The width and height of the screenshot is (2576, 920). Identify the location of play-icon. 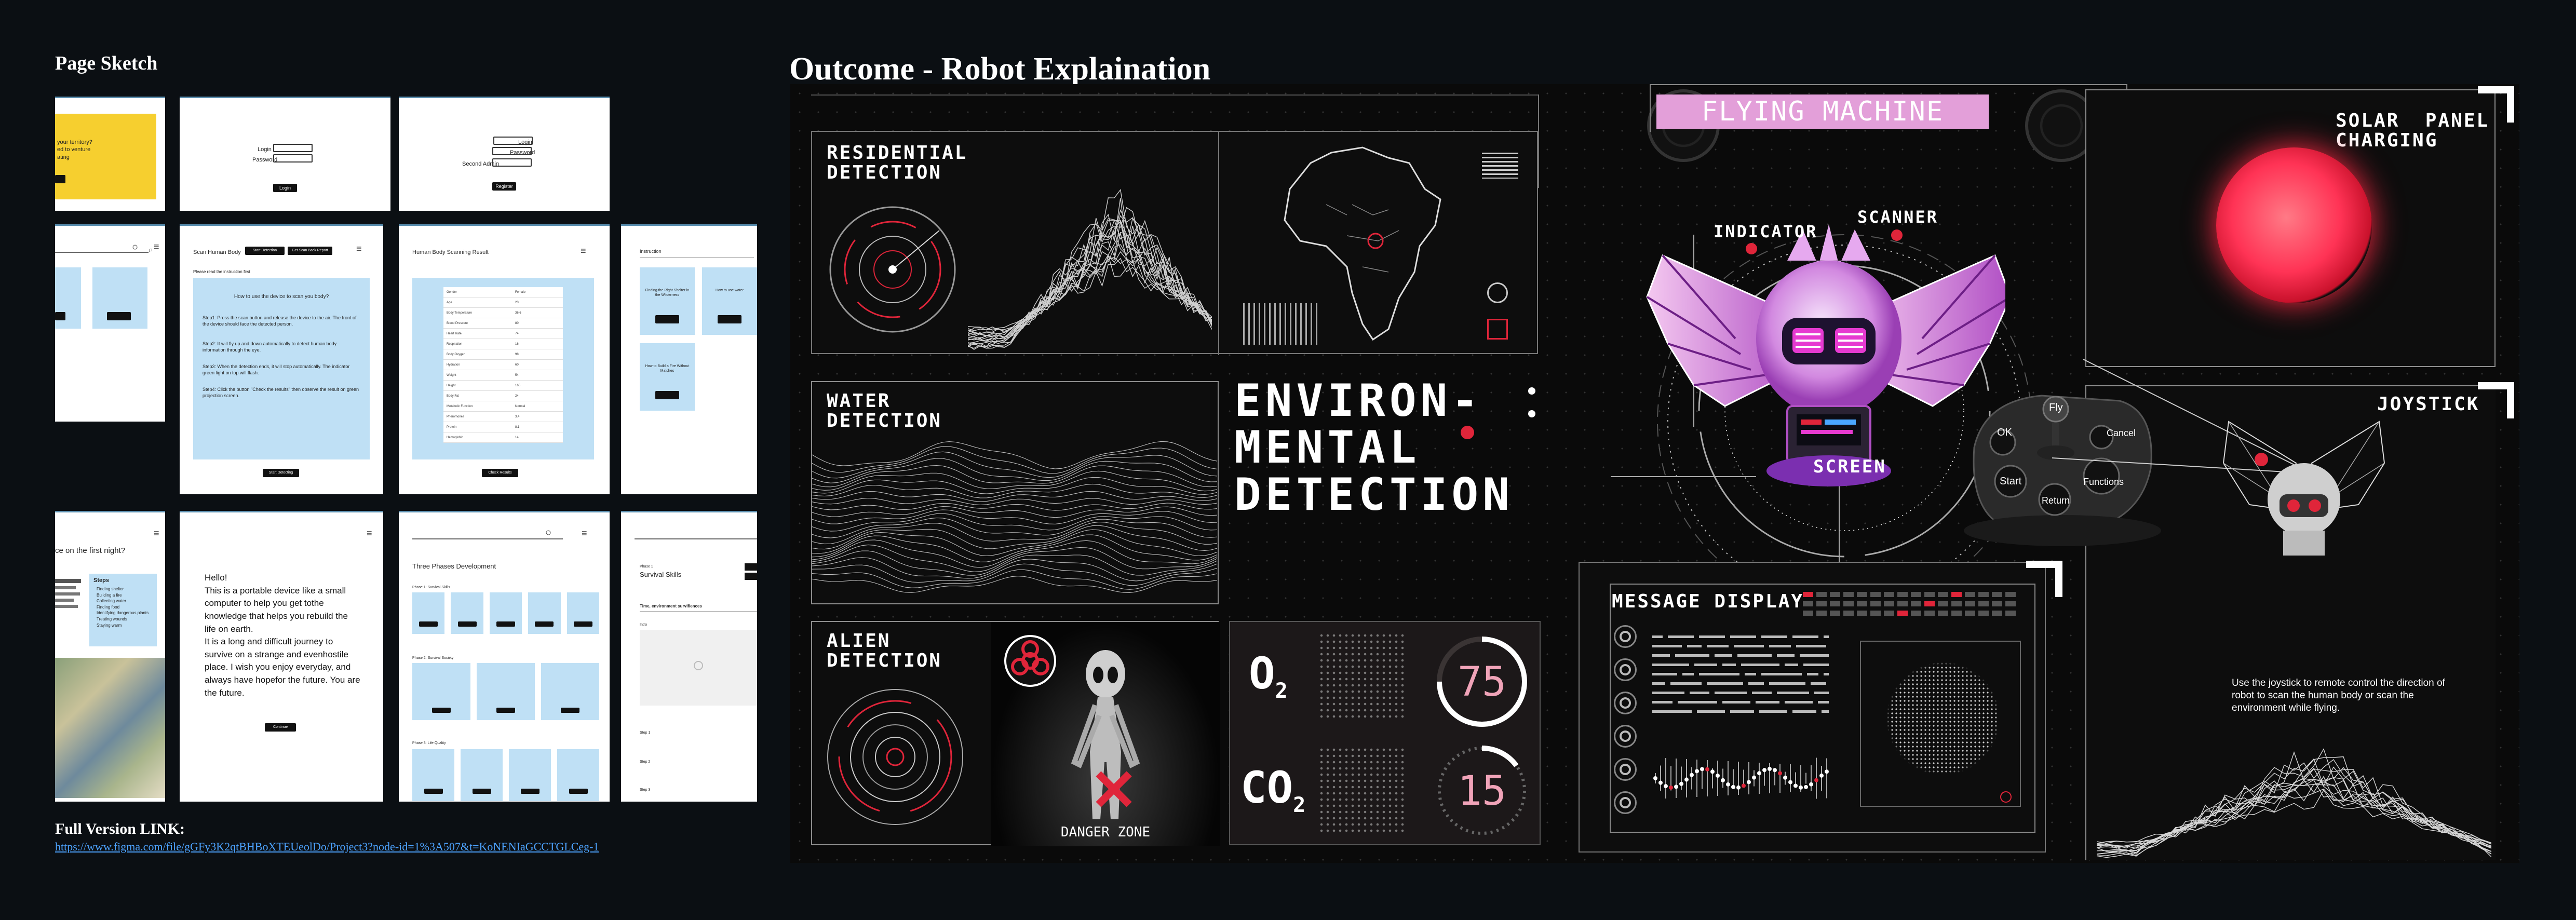
(698, 666).